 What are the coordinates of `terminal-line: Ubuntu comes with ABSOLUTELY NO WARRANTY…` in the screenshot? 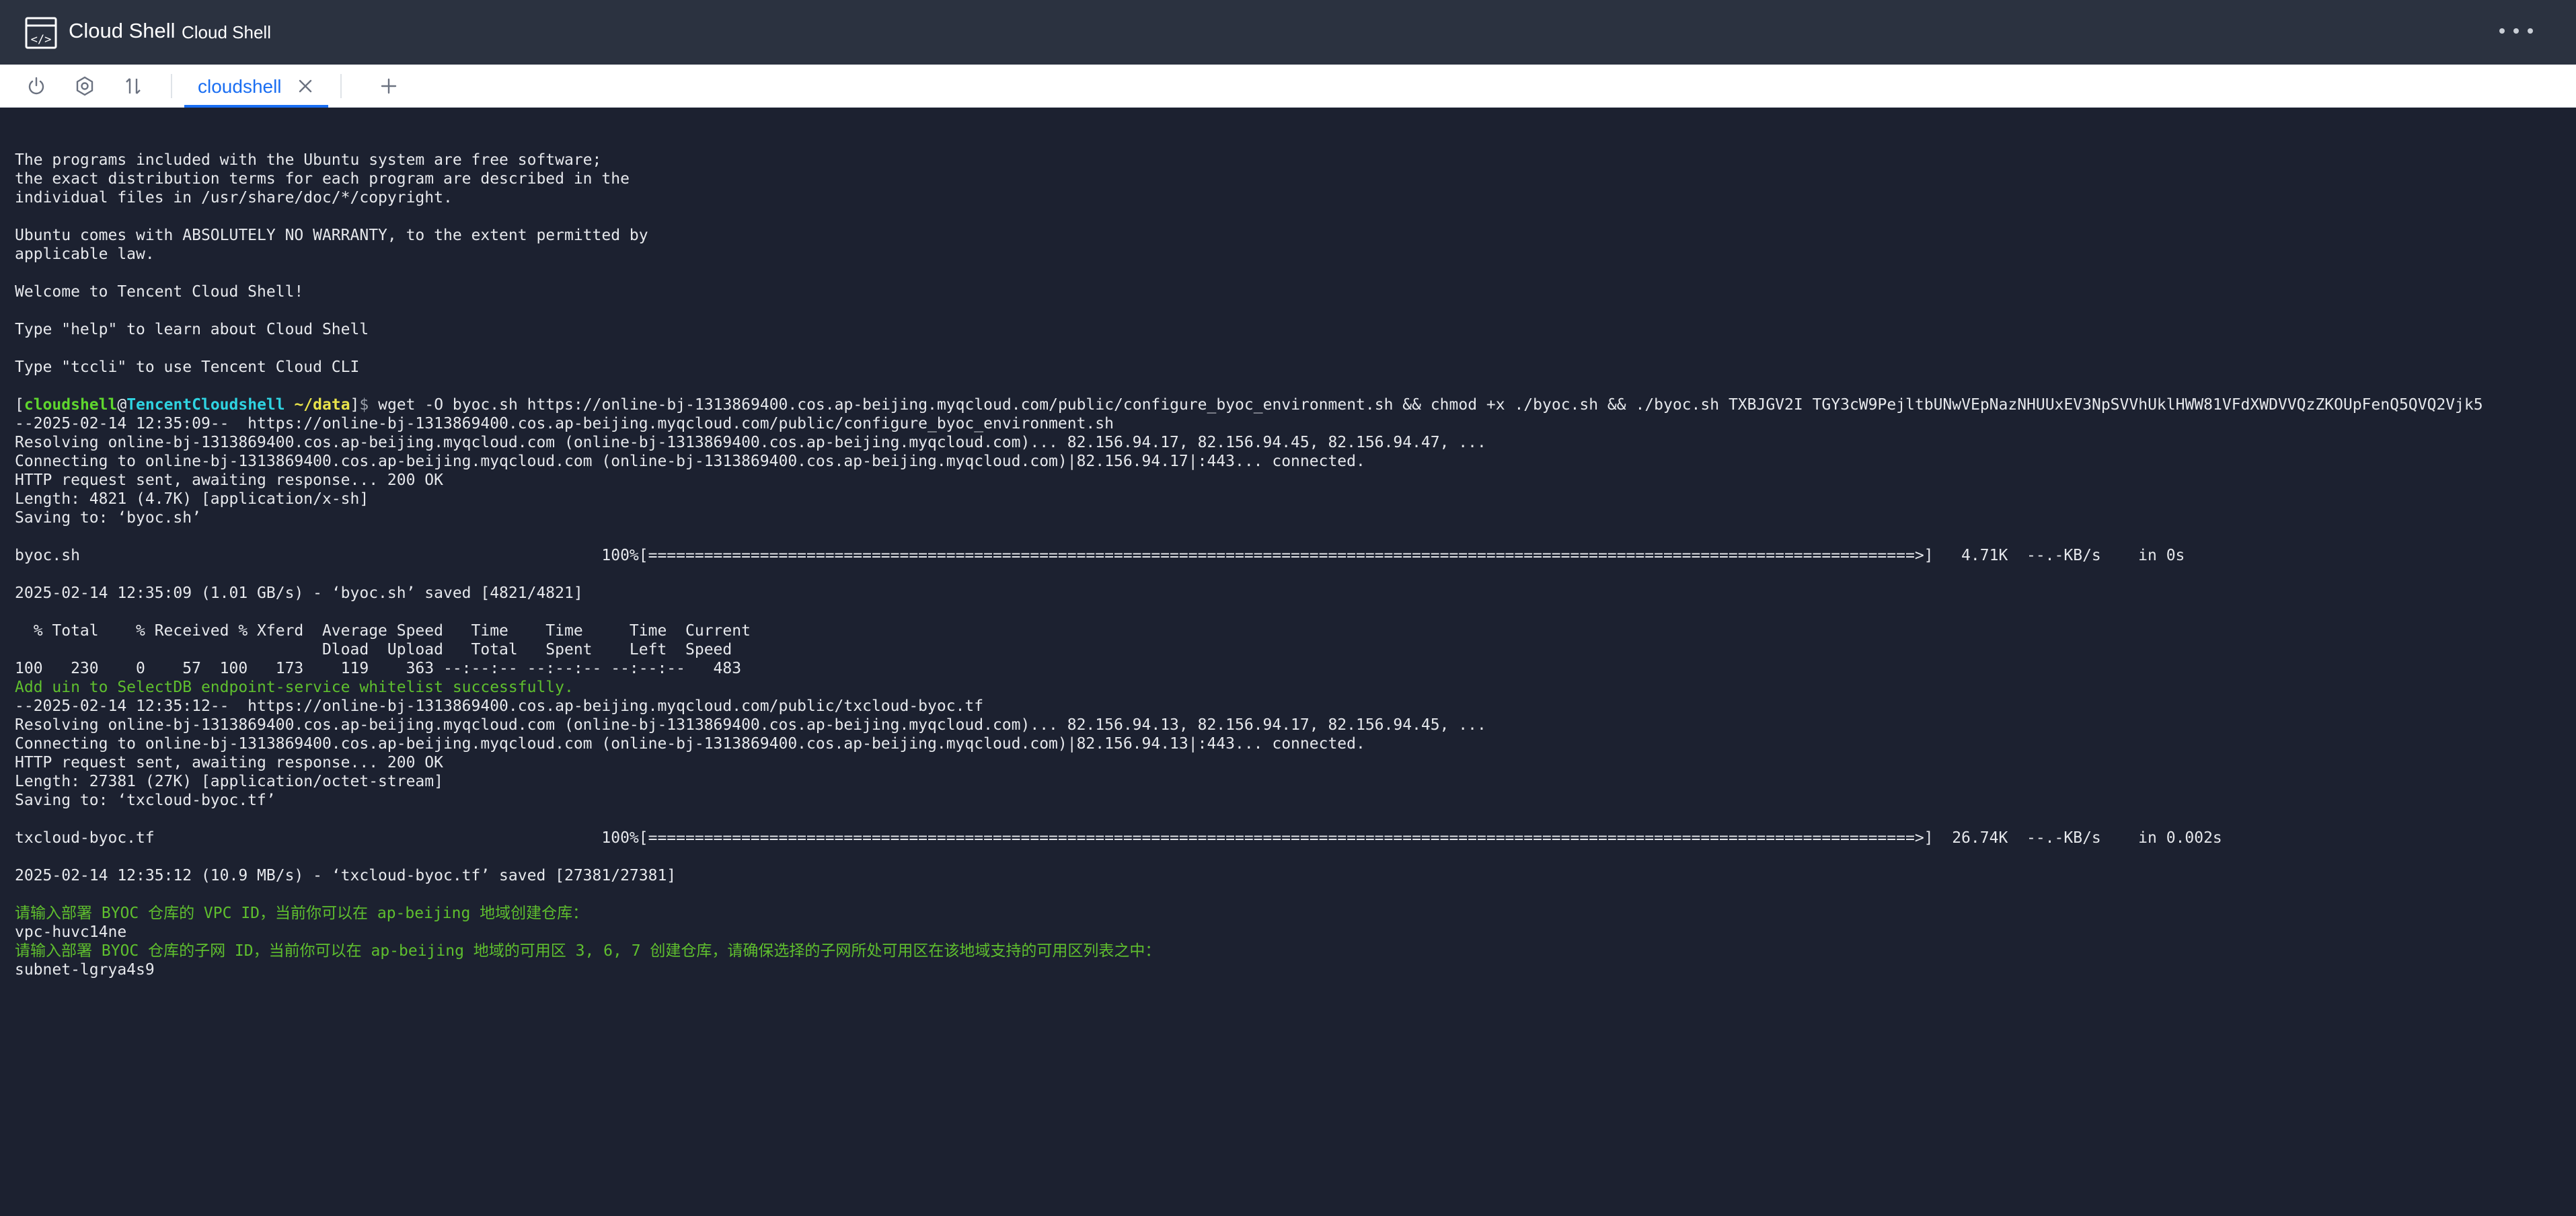 It's located at (331, 236).